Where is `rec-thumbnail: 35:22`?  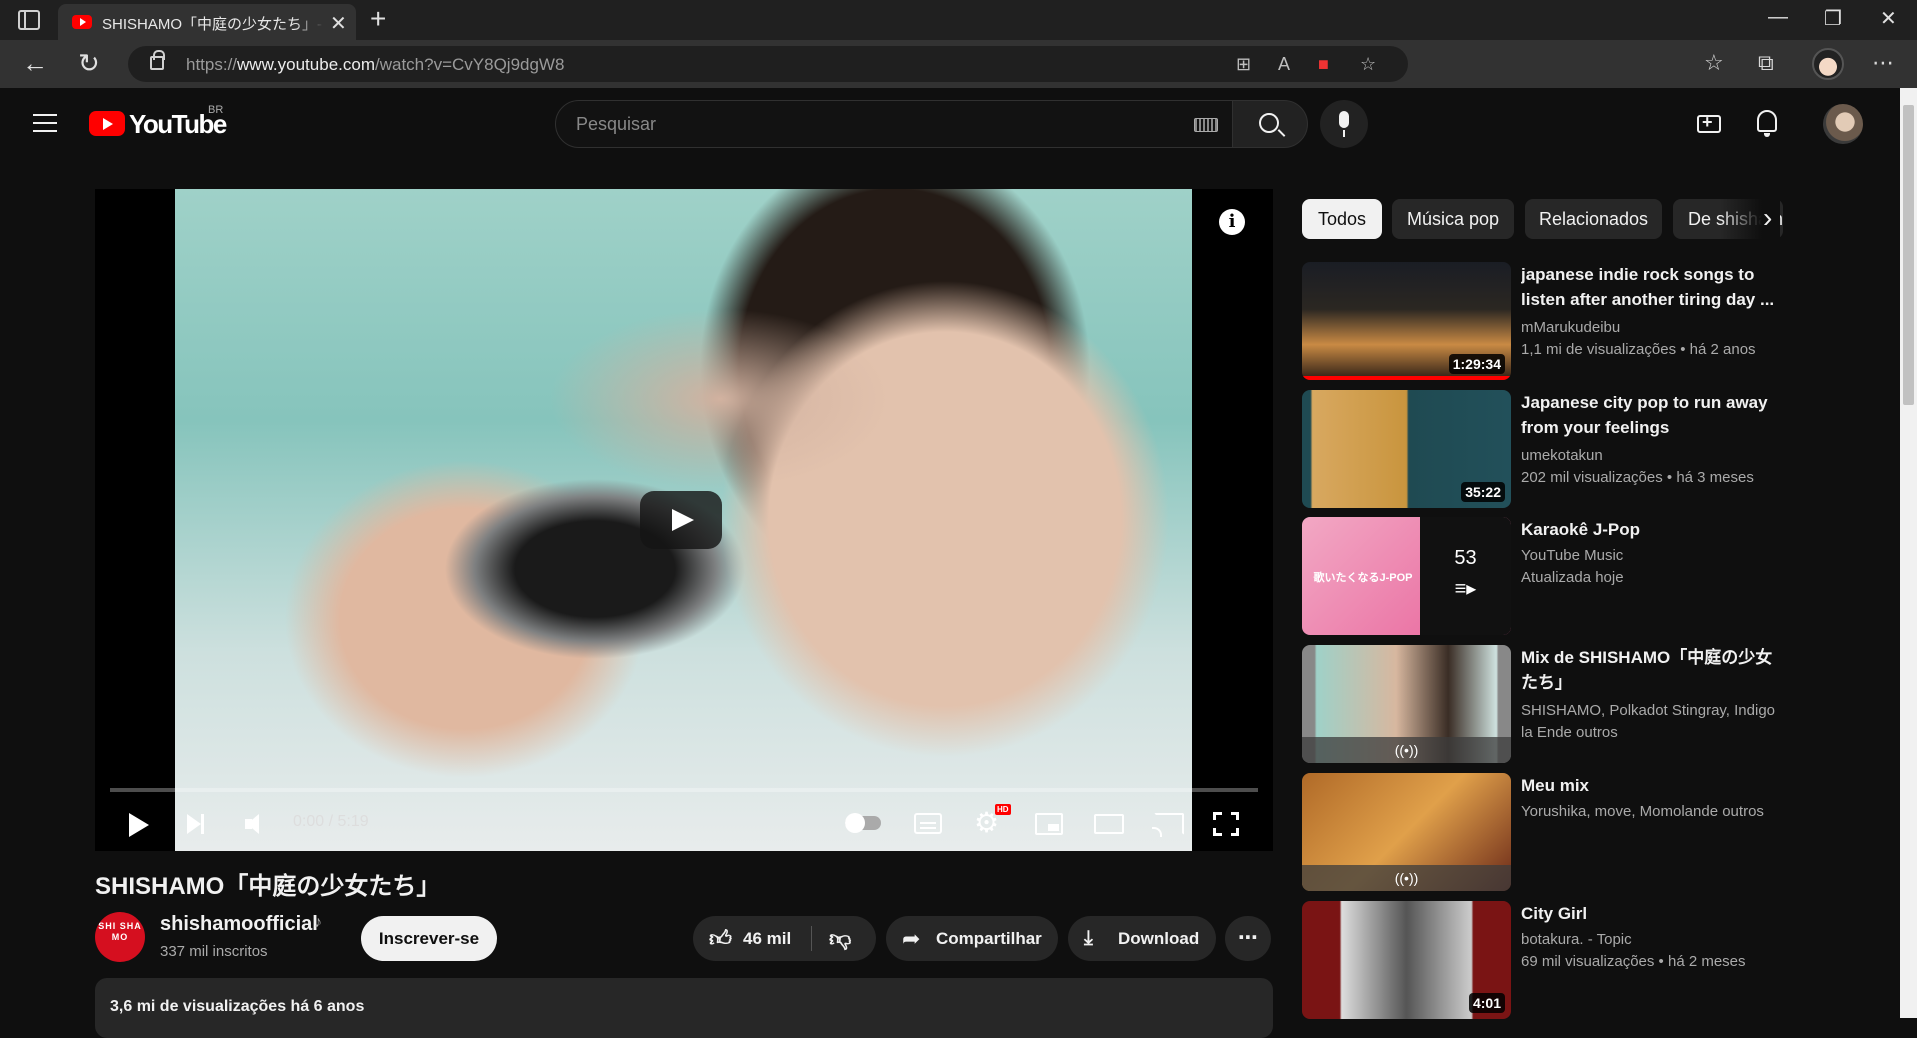 rec-thumbnail: 35:22 is located at coordinates (1406, 449).